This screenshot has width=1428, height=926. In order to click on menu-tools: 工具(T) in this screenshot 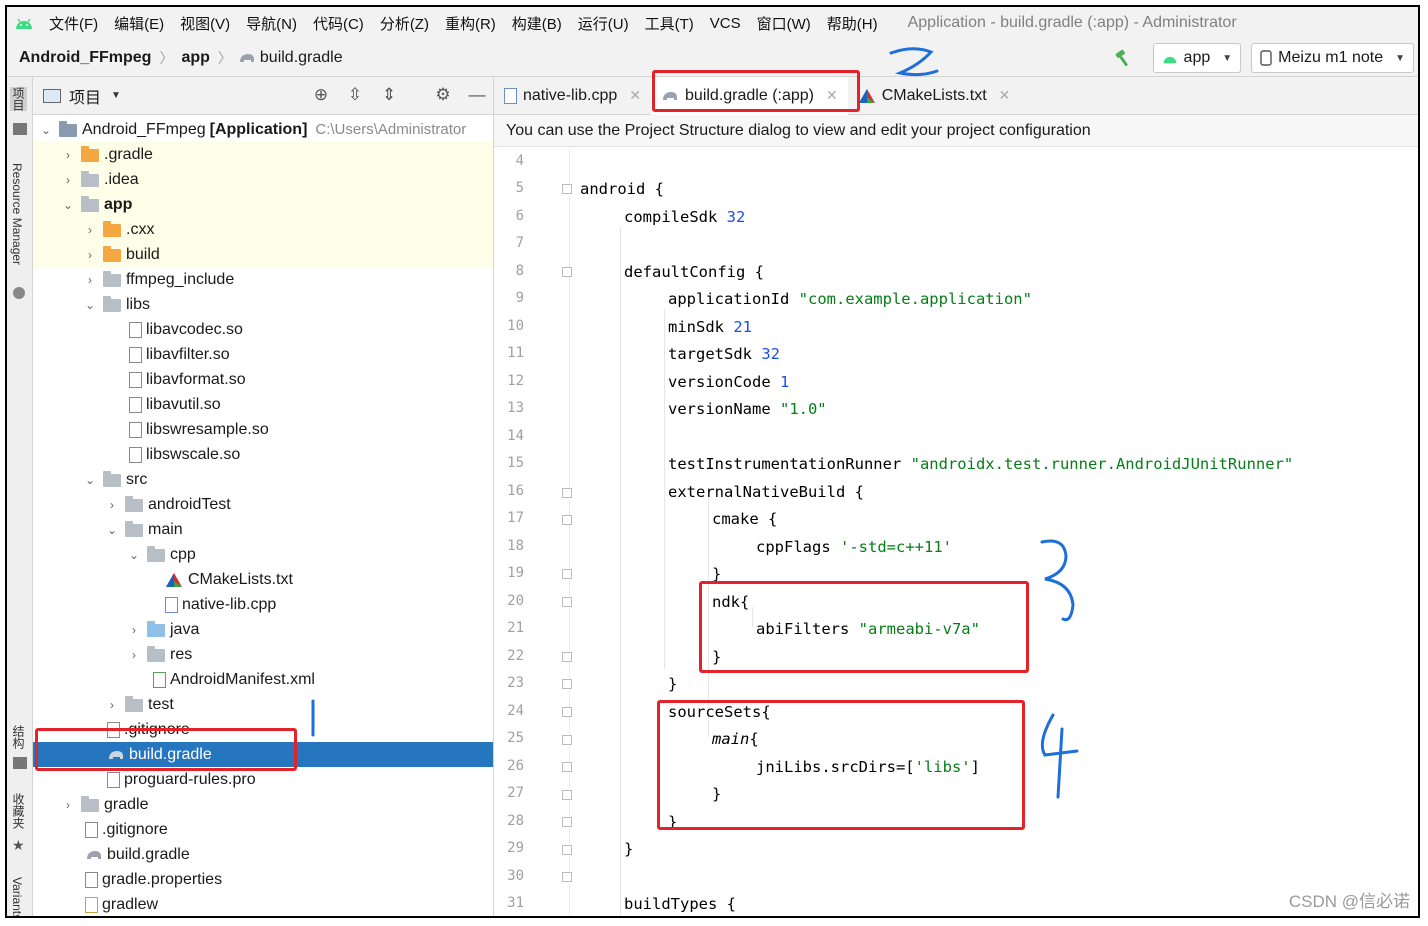, I will do `click(669, 23)`.